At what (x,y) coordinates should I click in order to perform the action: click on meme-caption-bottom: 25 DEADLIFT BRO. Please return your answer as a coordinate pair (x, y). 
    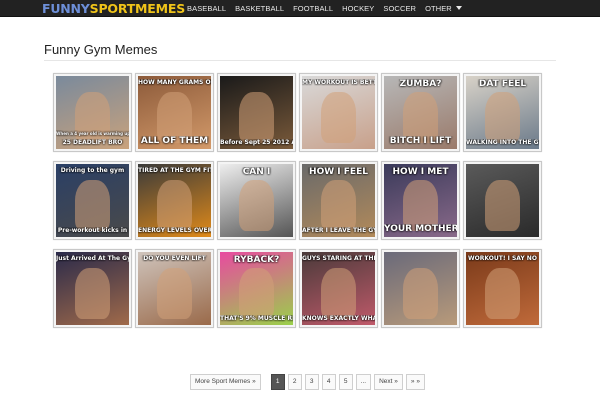
    Looking at the image, I should click on (92, 142).